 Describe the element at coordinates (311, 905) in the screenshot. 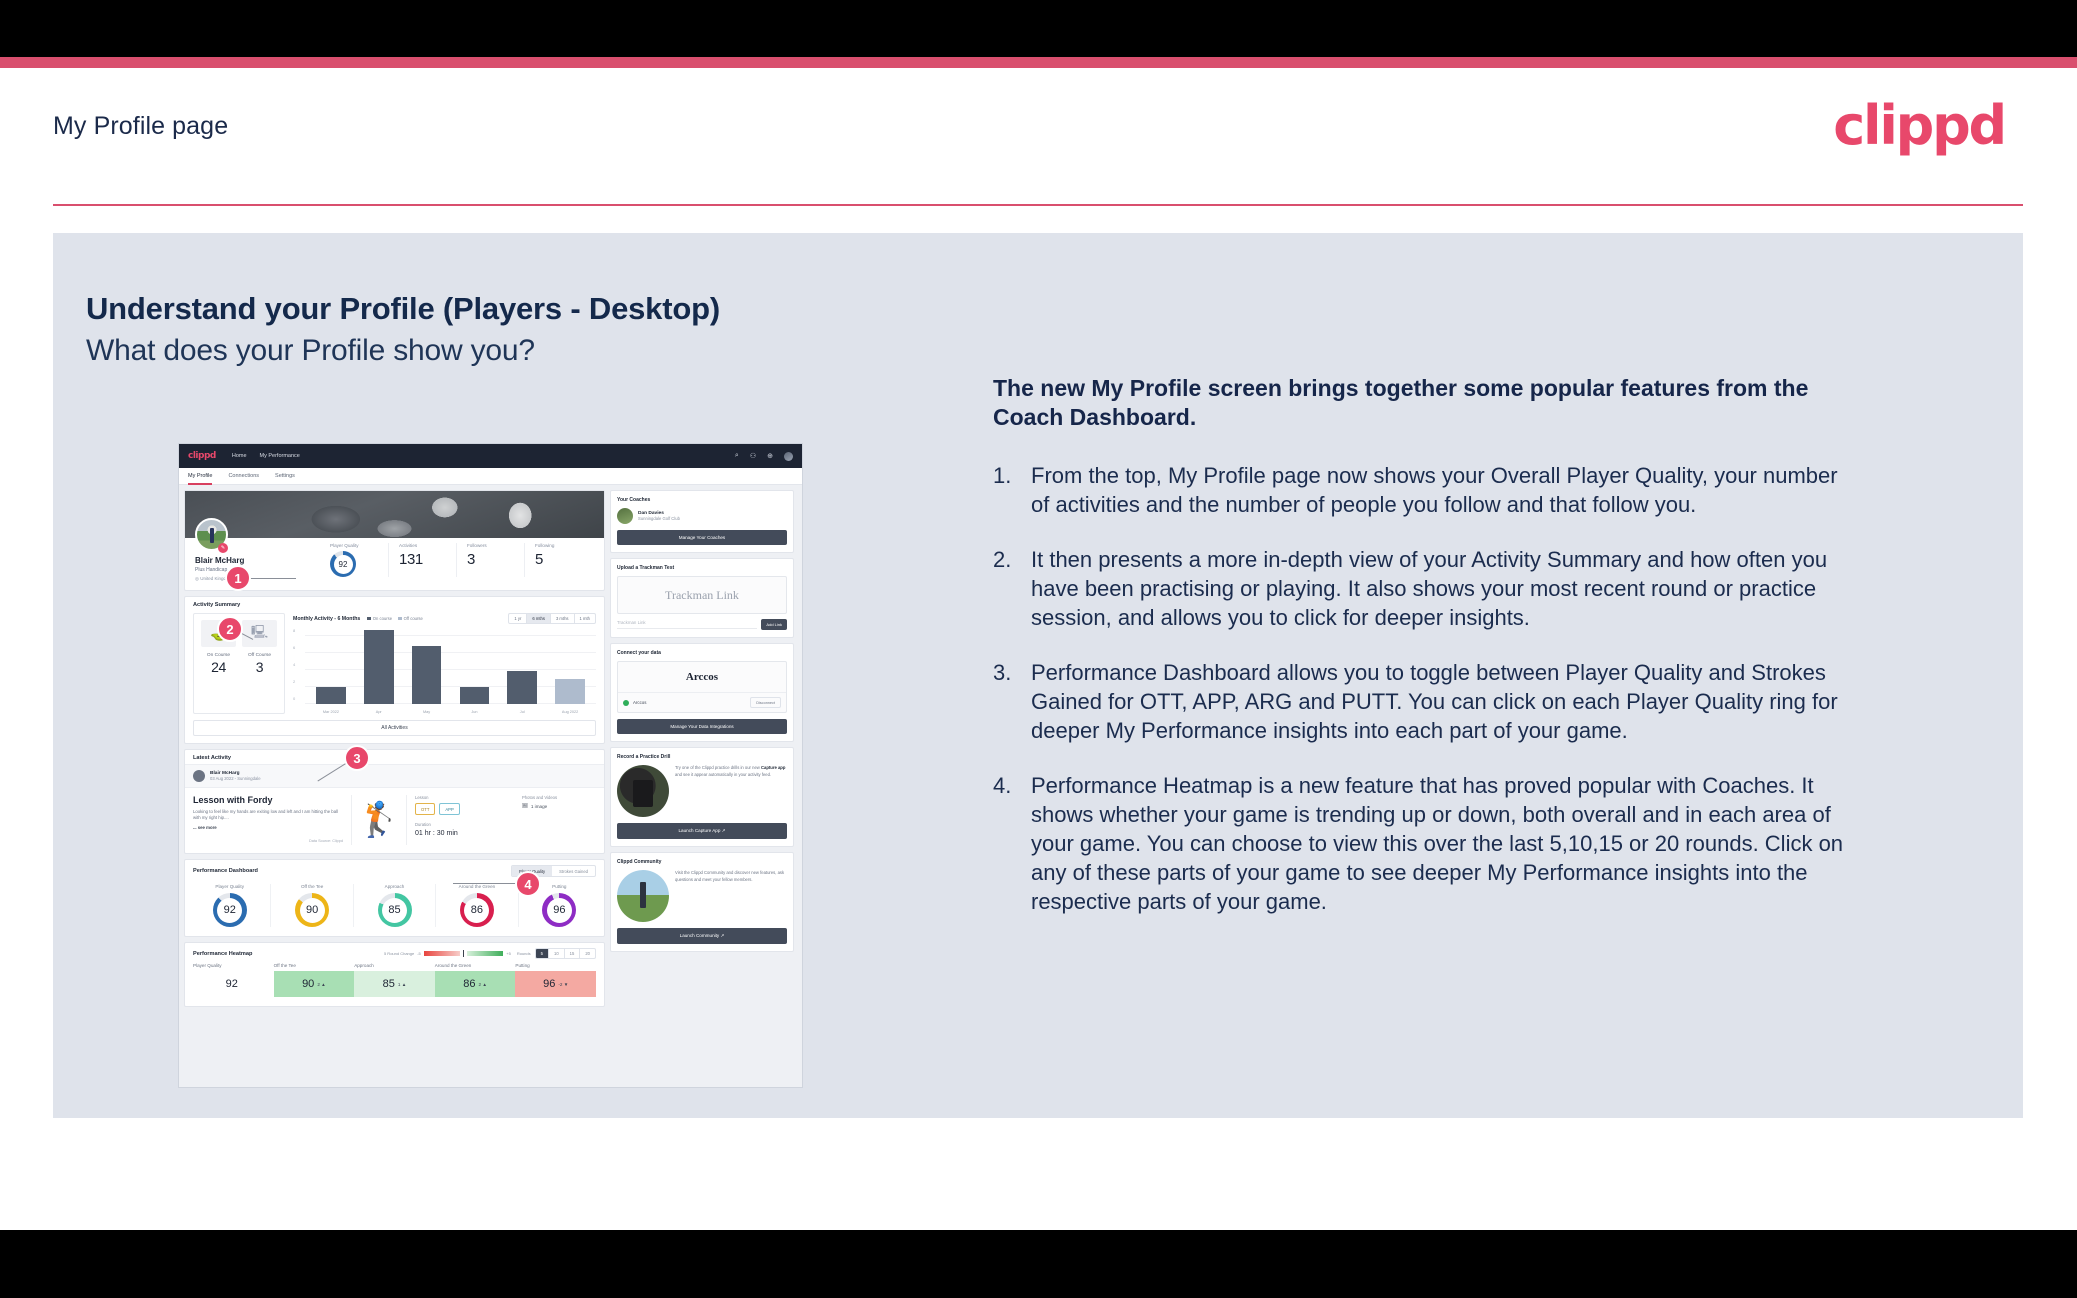

I see `ring-off-the-tee: Off the Tee 90` at that location.